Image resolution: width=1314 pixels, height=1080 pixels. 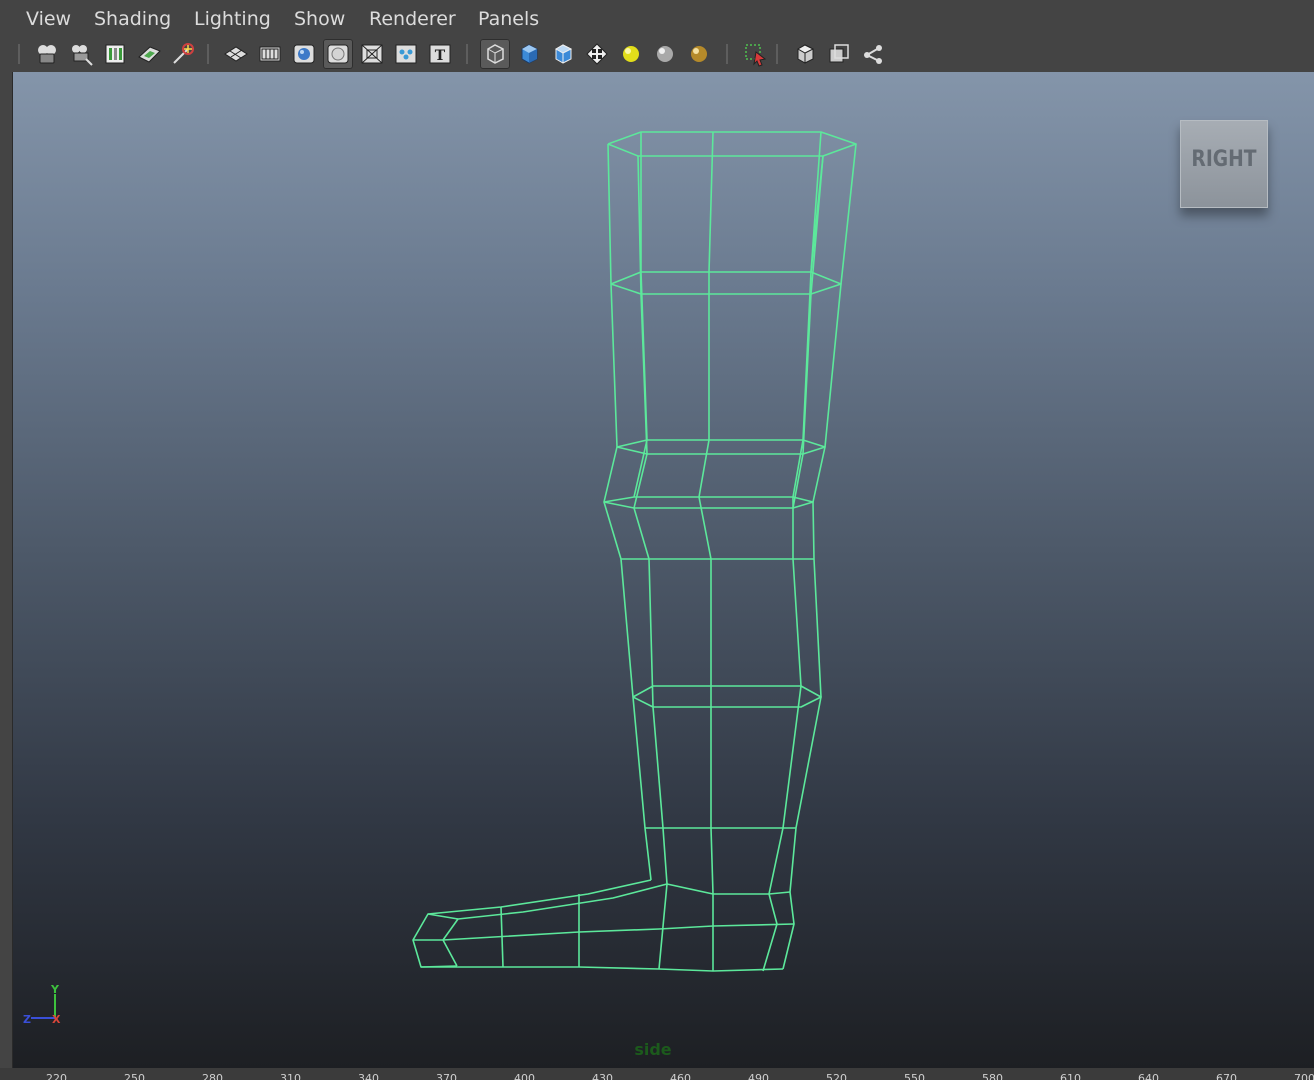 I want to click on menu-bar: View Shading Lighting Show Renderer Panels, so click(x=657, y=20).